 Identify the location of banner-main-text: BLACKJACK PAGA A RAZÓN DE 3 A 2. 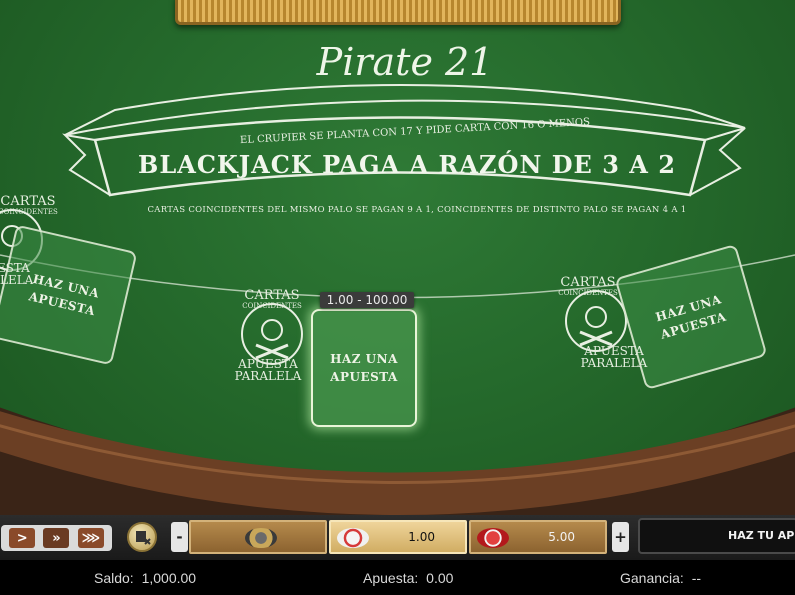
(407, 164).